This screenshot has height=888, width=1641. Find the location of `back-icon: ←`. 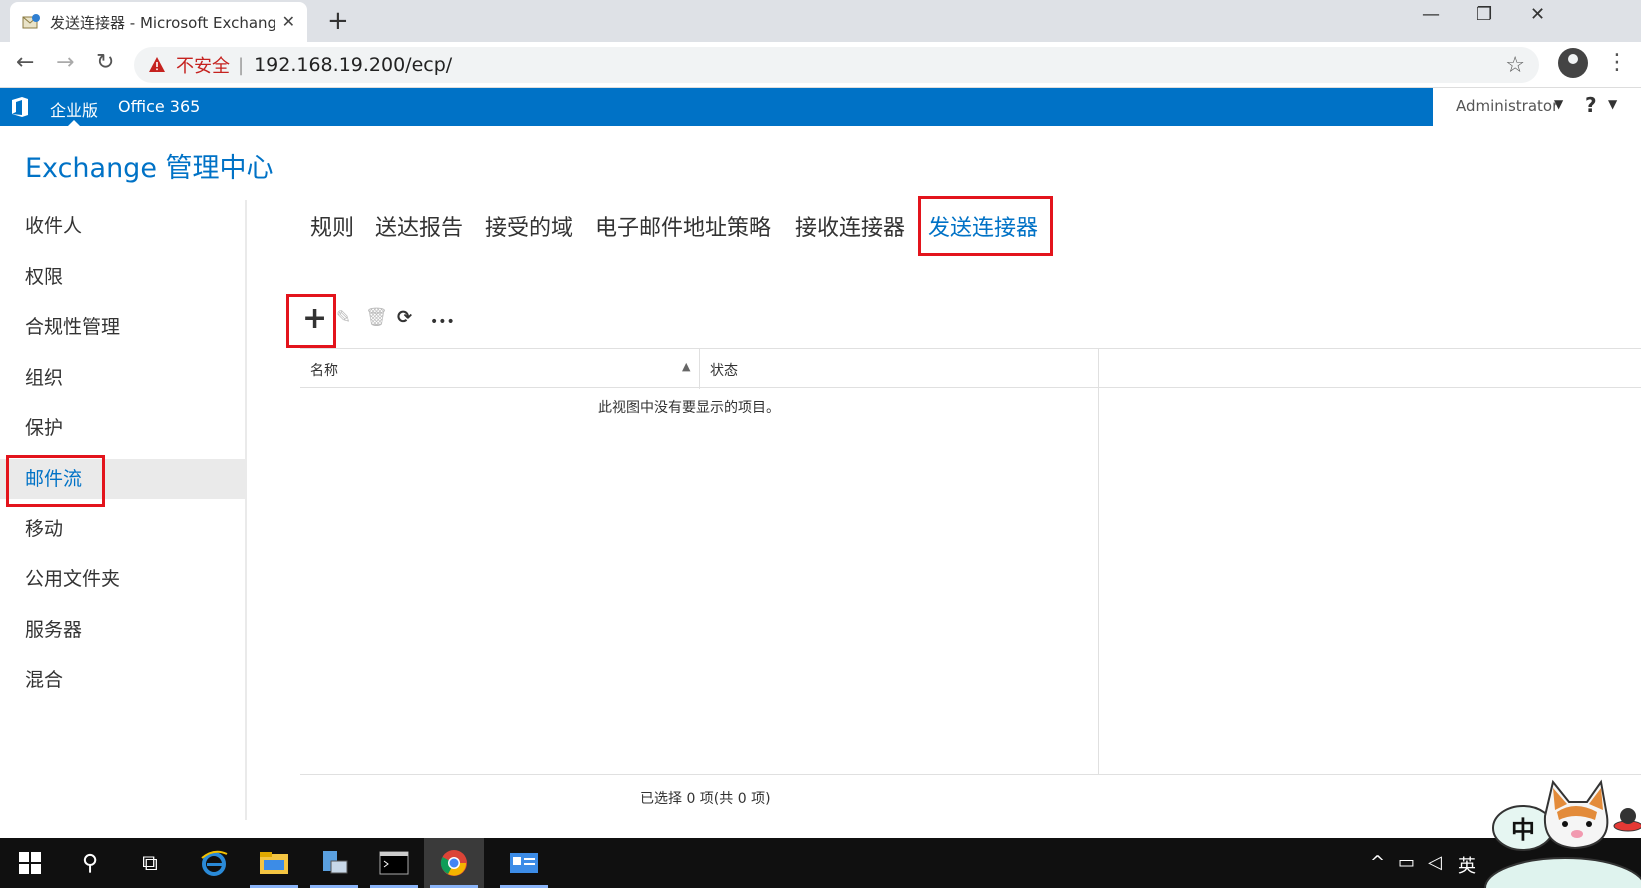

back-icon: ← is located at coordinates (25, 62).